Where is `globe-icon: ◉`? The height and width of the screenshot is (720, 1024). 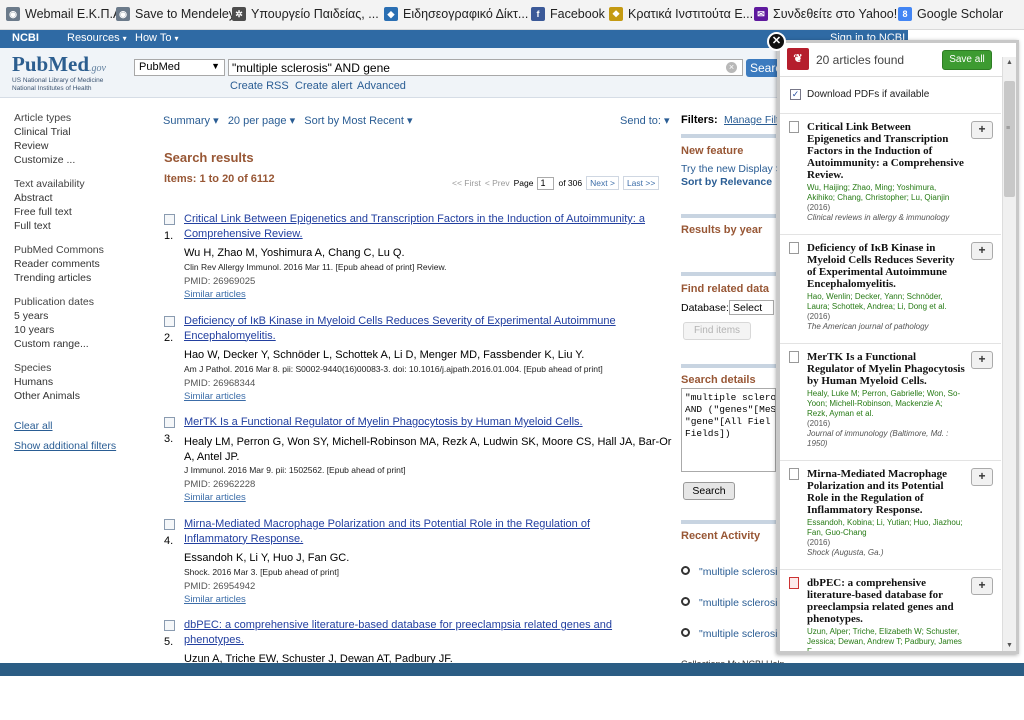
globe-icon: ◉ is located at coordinates (123, 14).